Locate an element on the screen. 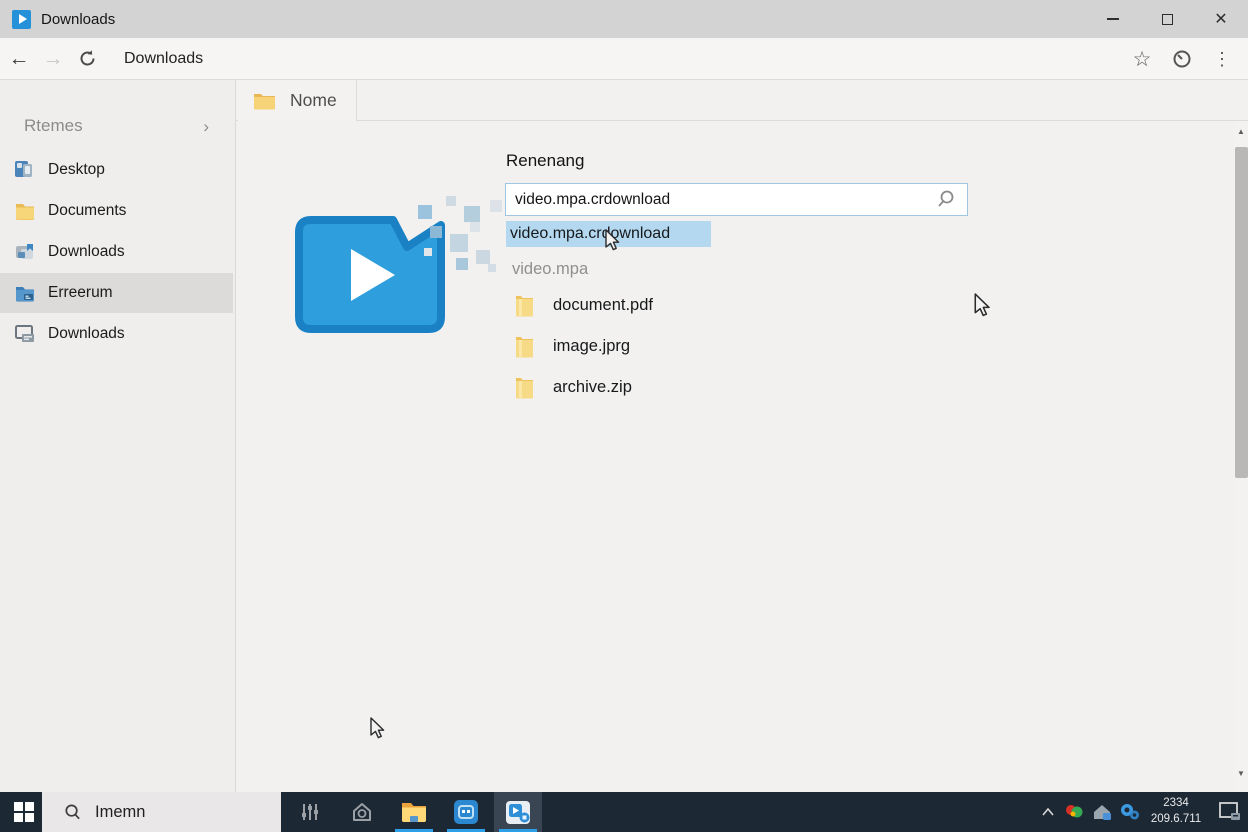 The height and width of the screenshot is (832, 1248). file-name: video.mpa is located at coordinates (550, 268).